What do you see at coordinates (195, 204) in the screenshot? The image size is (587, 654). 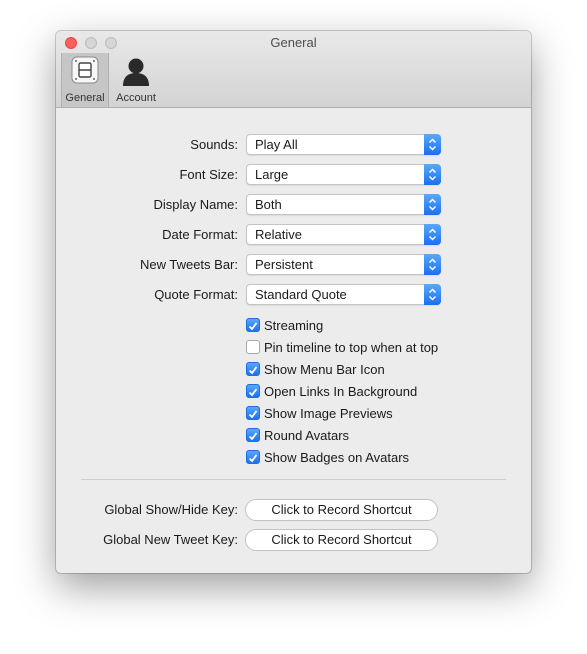 I see `display-name-label: Display Name:` at bounding box center [195, 204].